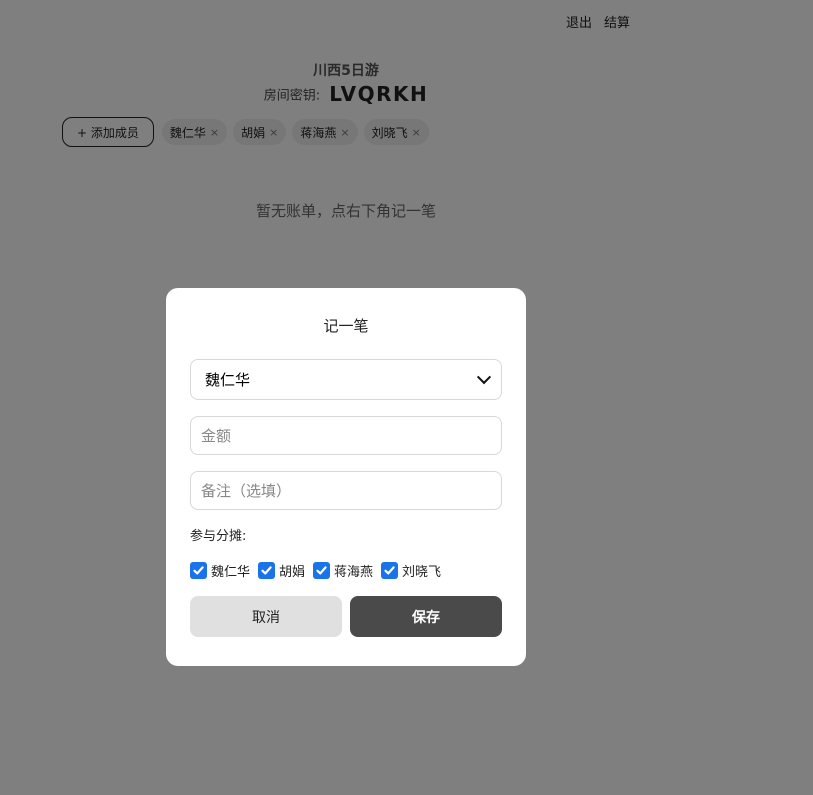 The height and width of the screenshot is (795, 813). What do you see at coordinates (346, 435) in the screenshot?
I see `amount-input` at bounding box center [346, 435].